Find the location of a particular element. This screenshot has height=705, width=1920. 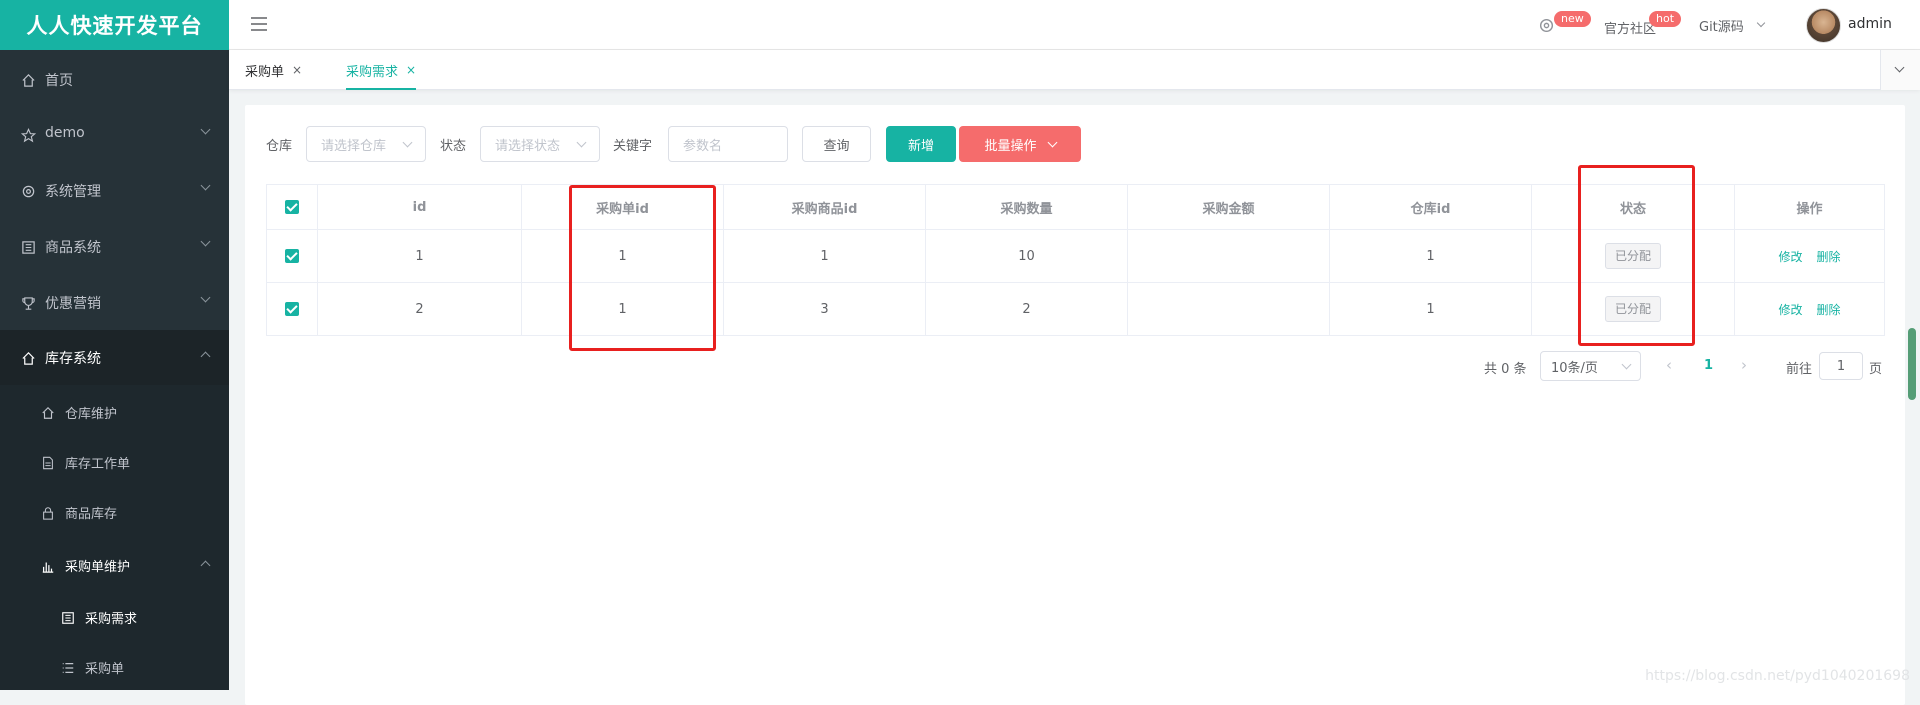

add-button: 新增 is located at coordinates (921, 144).